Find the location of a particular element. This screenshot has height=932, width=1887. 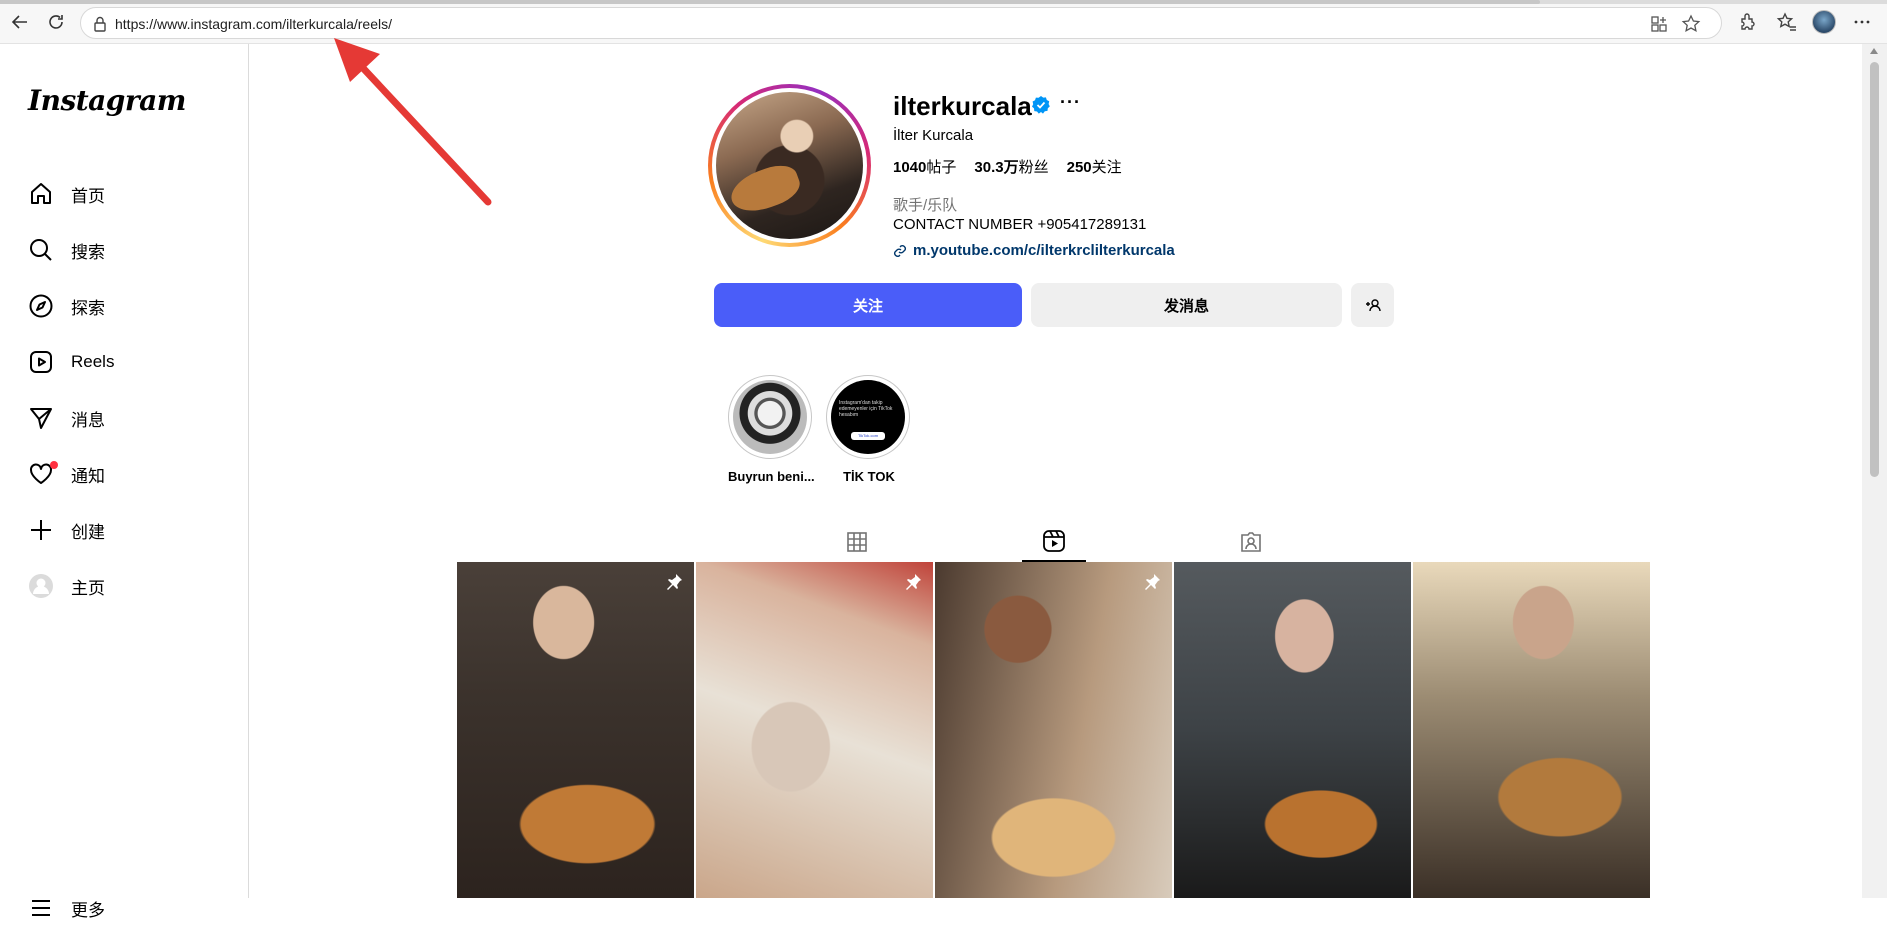

grid-icon is located at coordinates (857, 542).